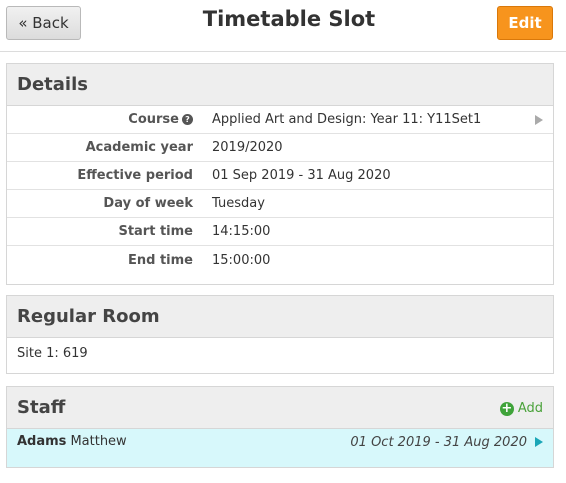 The height and width of the screenshot is (483, 566). What do you see at coordinates (52, 353) in the screenshot?
I see `room-value: Site 1: 619` at bounding box center [52, 353].